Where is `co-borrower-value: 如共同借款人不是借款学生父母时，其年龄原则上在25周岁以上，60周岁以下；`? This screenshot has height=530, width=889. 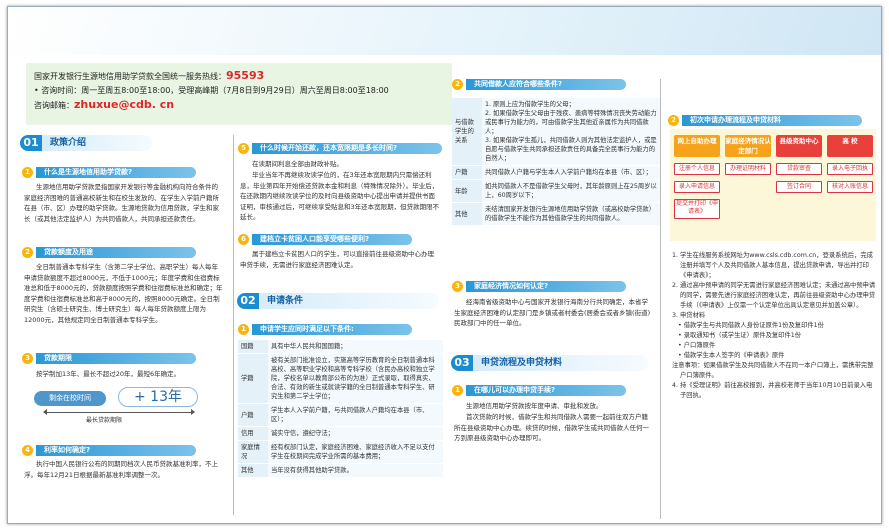 co-borrower-value: 如共同借款人不是借款学生父母时，其年龄原则上在25周岁以上，60周岁以下； is located at coordinates (571, 191).